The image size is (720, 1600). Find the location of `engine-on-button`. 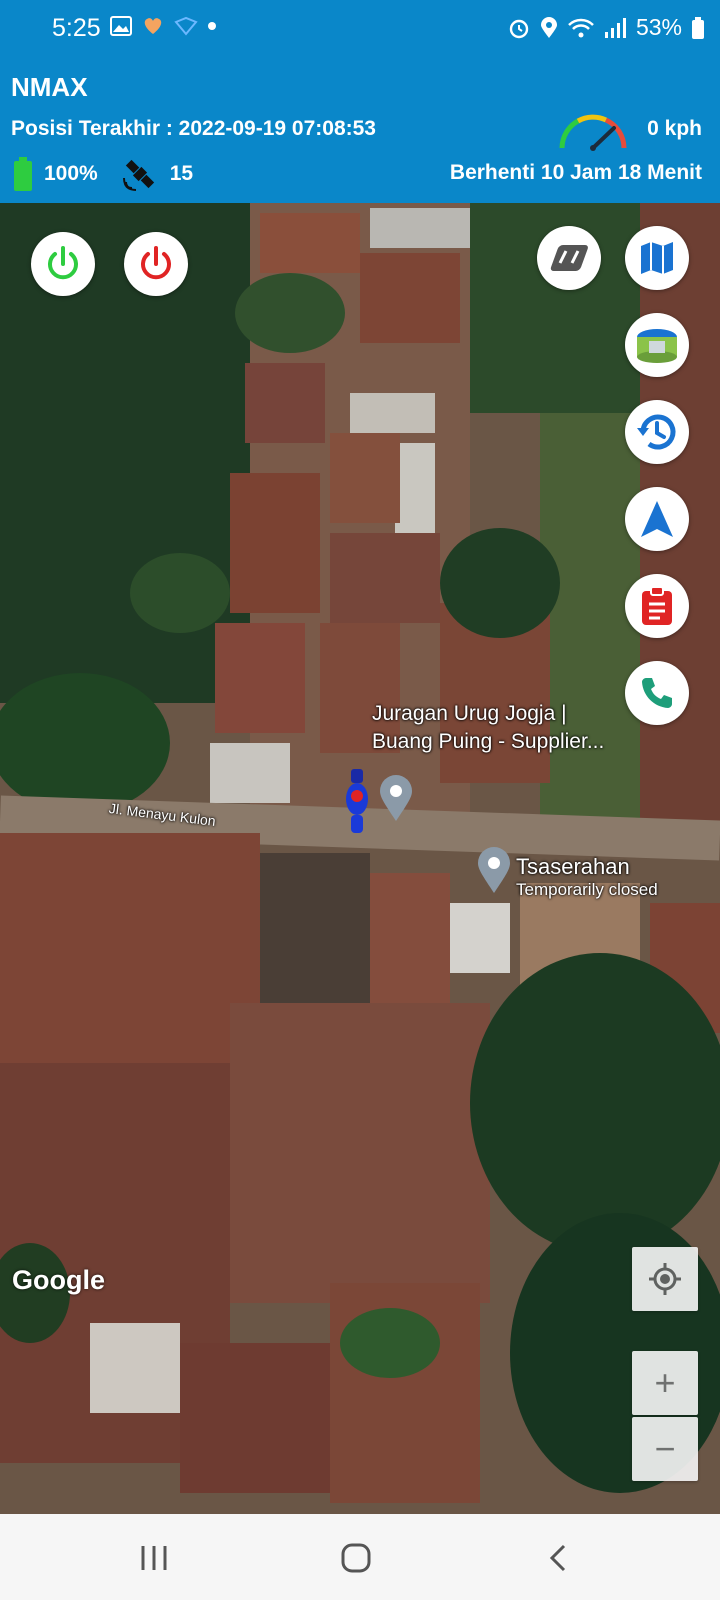

engine-on-button is located at coordinates (63, 264).